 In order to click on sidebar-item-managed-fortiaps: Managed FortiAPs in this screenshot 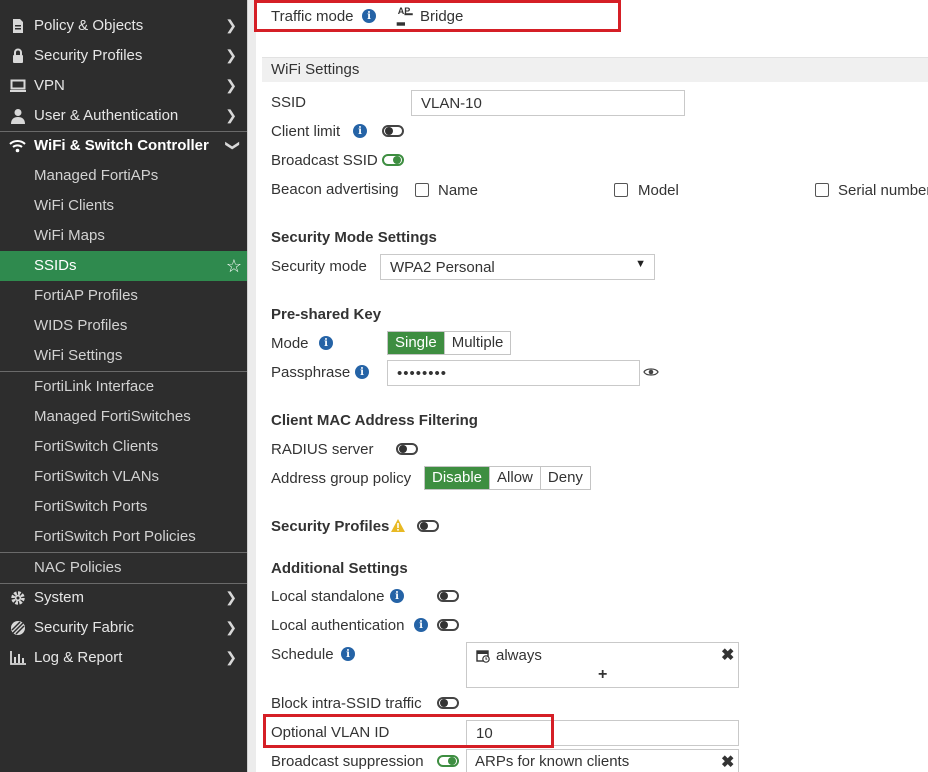, I will do `click(123, 176)`.